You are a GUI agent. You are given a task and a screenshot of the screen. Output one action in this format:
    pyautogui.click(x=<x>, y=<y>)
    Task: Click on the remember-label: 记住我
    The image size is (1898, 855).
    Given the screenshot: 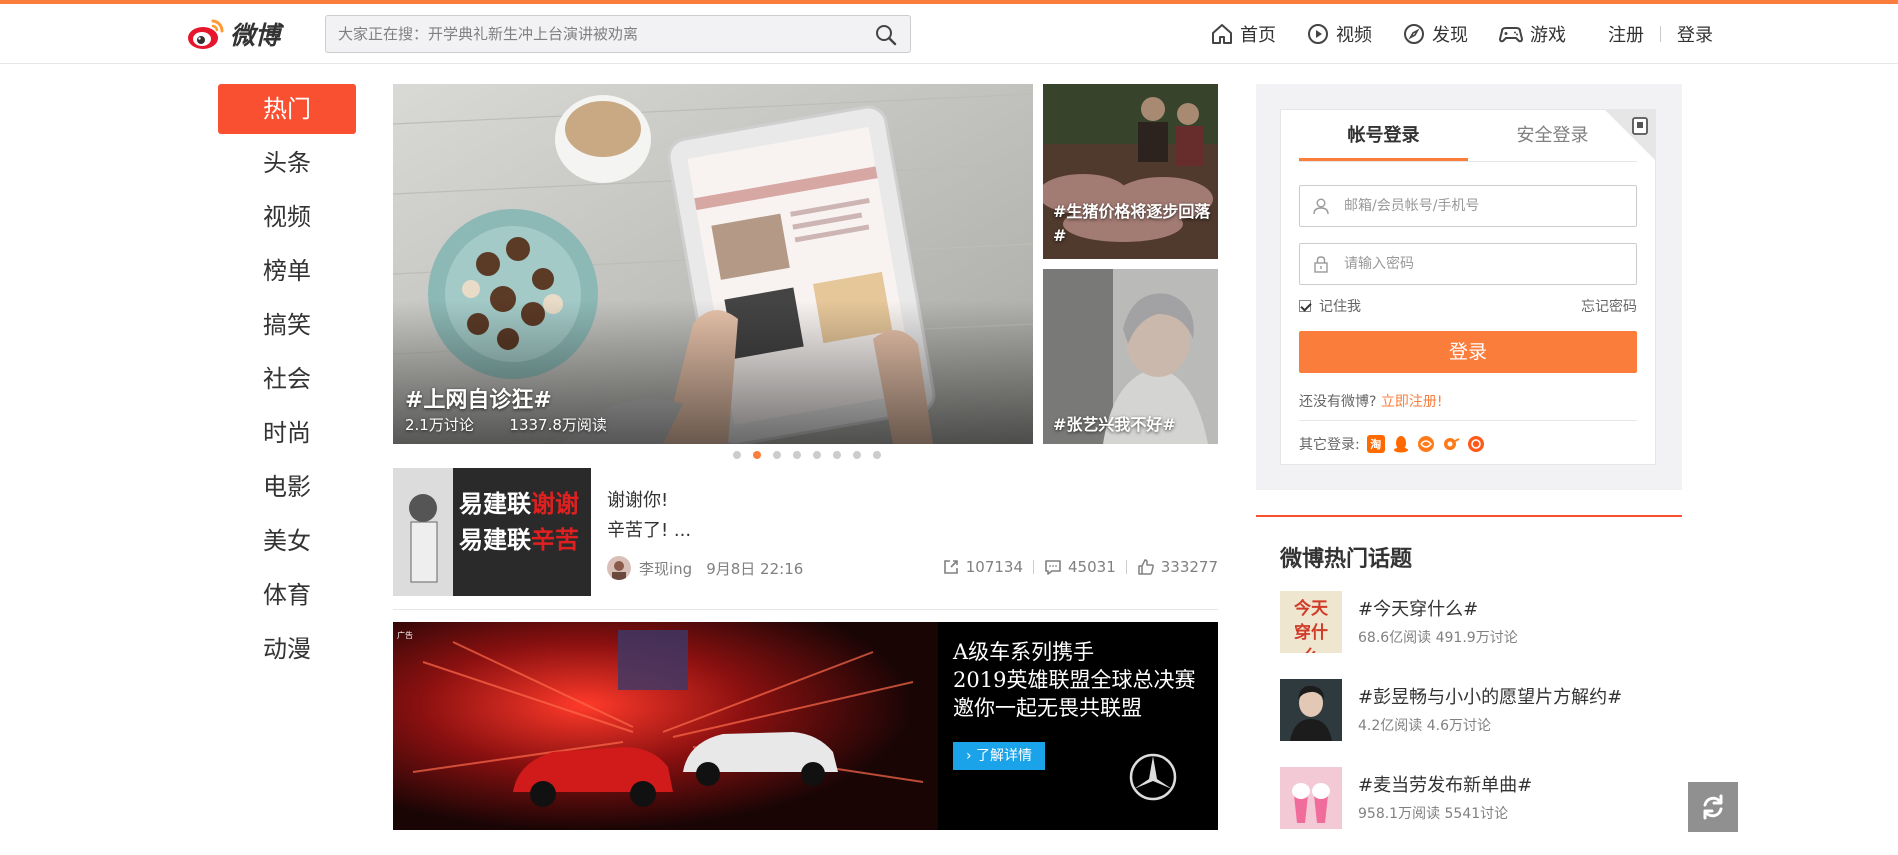 What is the action you would take?
    pyautogui.click(x=1340, y=307)
    